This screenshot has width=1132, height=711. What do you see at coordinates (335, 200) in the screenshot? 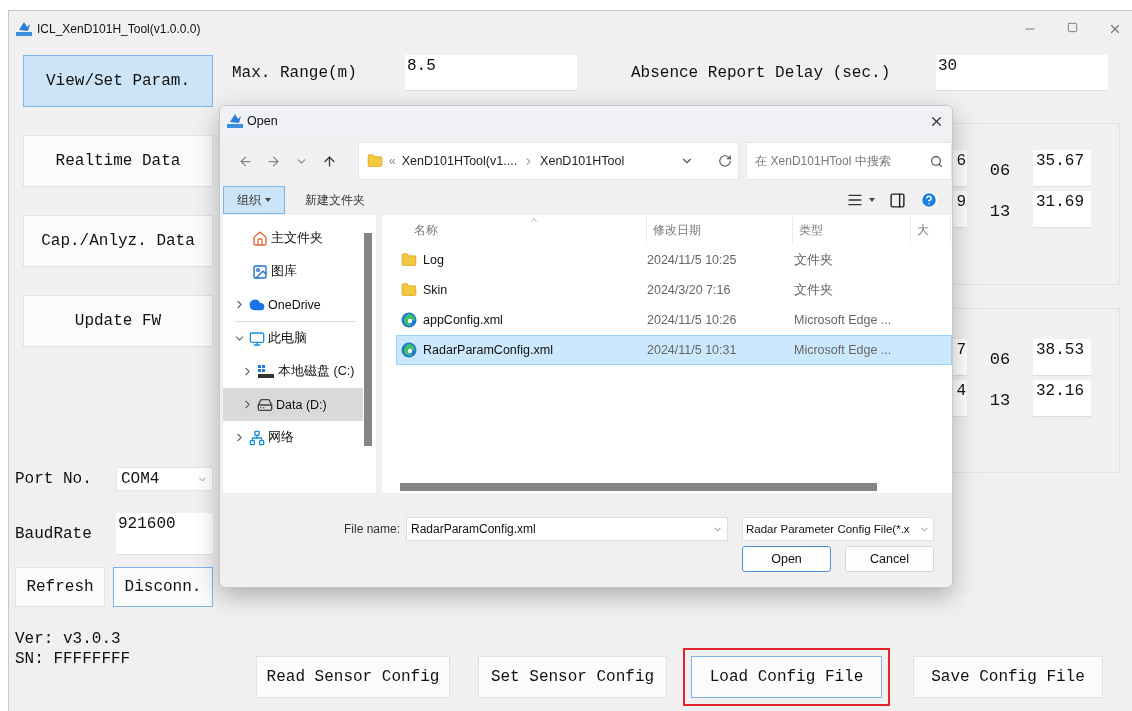
I see `new-folder-button: 新建文件夹` at bounding box center [335, 200].